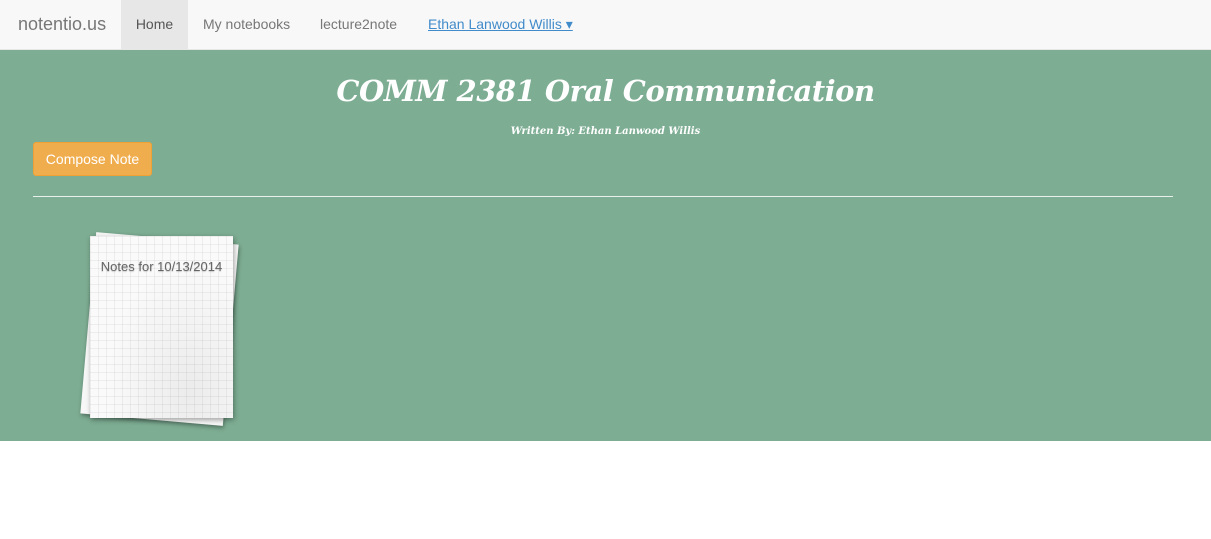  Describe the element at coordinates (246, 24) in the screenshot. I see `nav-my-notebooks: My notebooks` at that location.